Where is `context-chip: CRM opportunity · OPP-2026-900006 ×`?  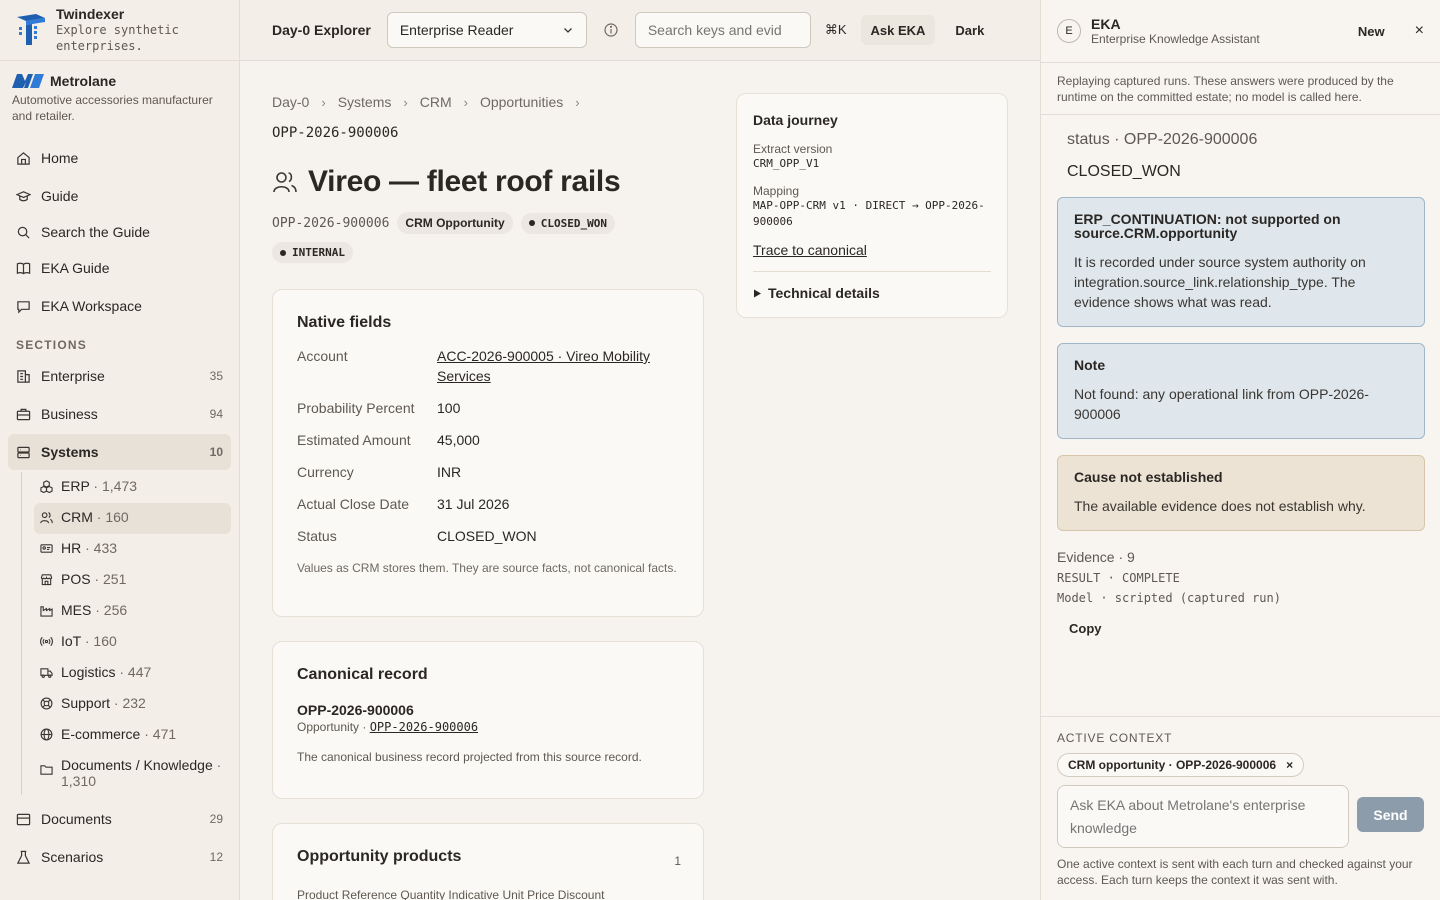
context-chip: CRM opportunity · OPP-2026-900006 × is located at coordinates (1181, 765).